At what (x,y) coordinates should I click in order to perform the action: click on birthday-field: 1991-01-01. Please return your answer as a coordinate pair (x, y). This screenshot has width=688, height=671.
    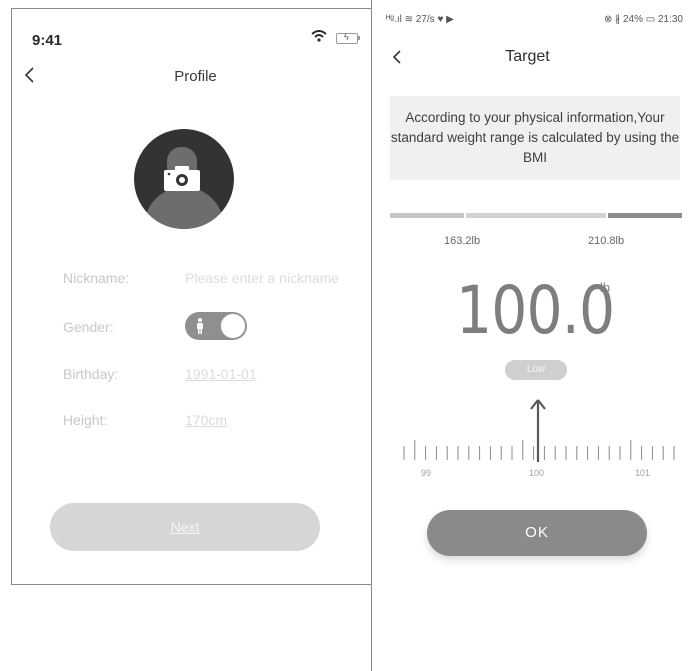
    Looking at the image, I should click on (221, 374).